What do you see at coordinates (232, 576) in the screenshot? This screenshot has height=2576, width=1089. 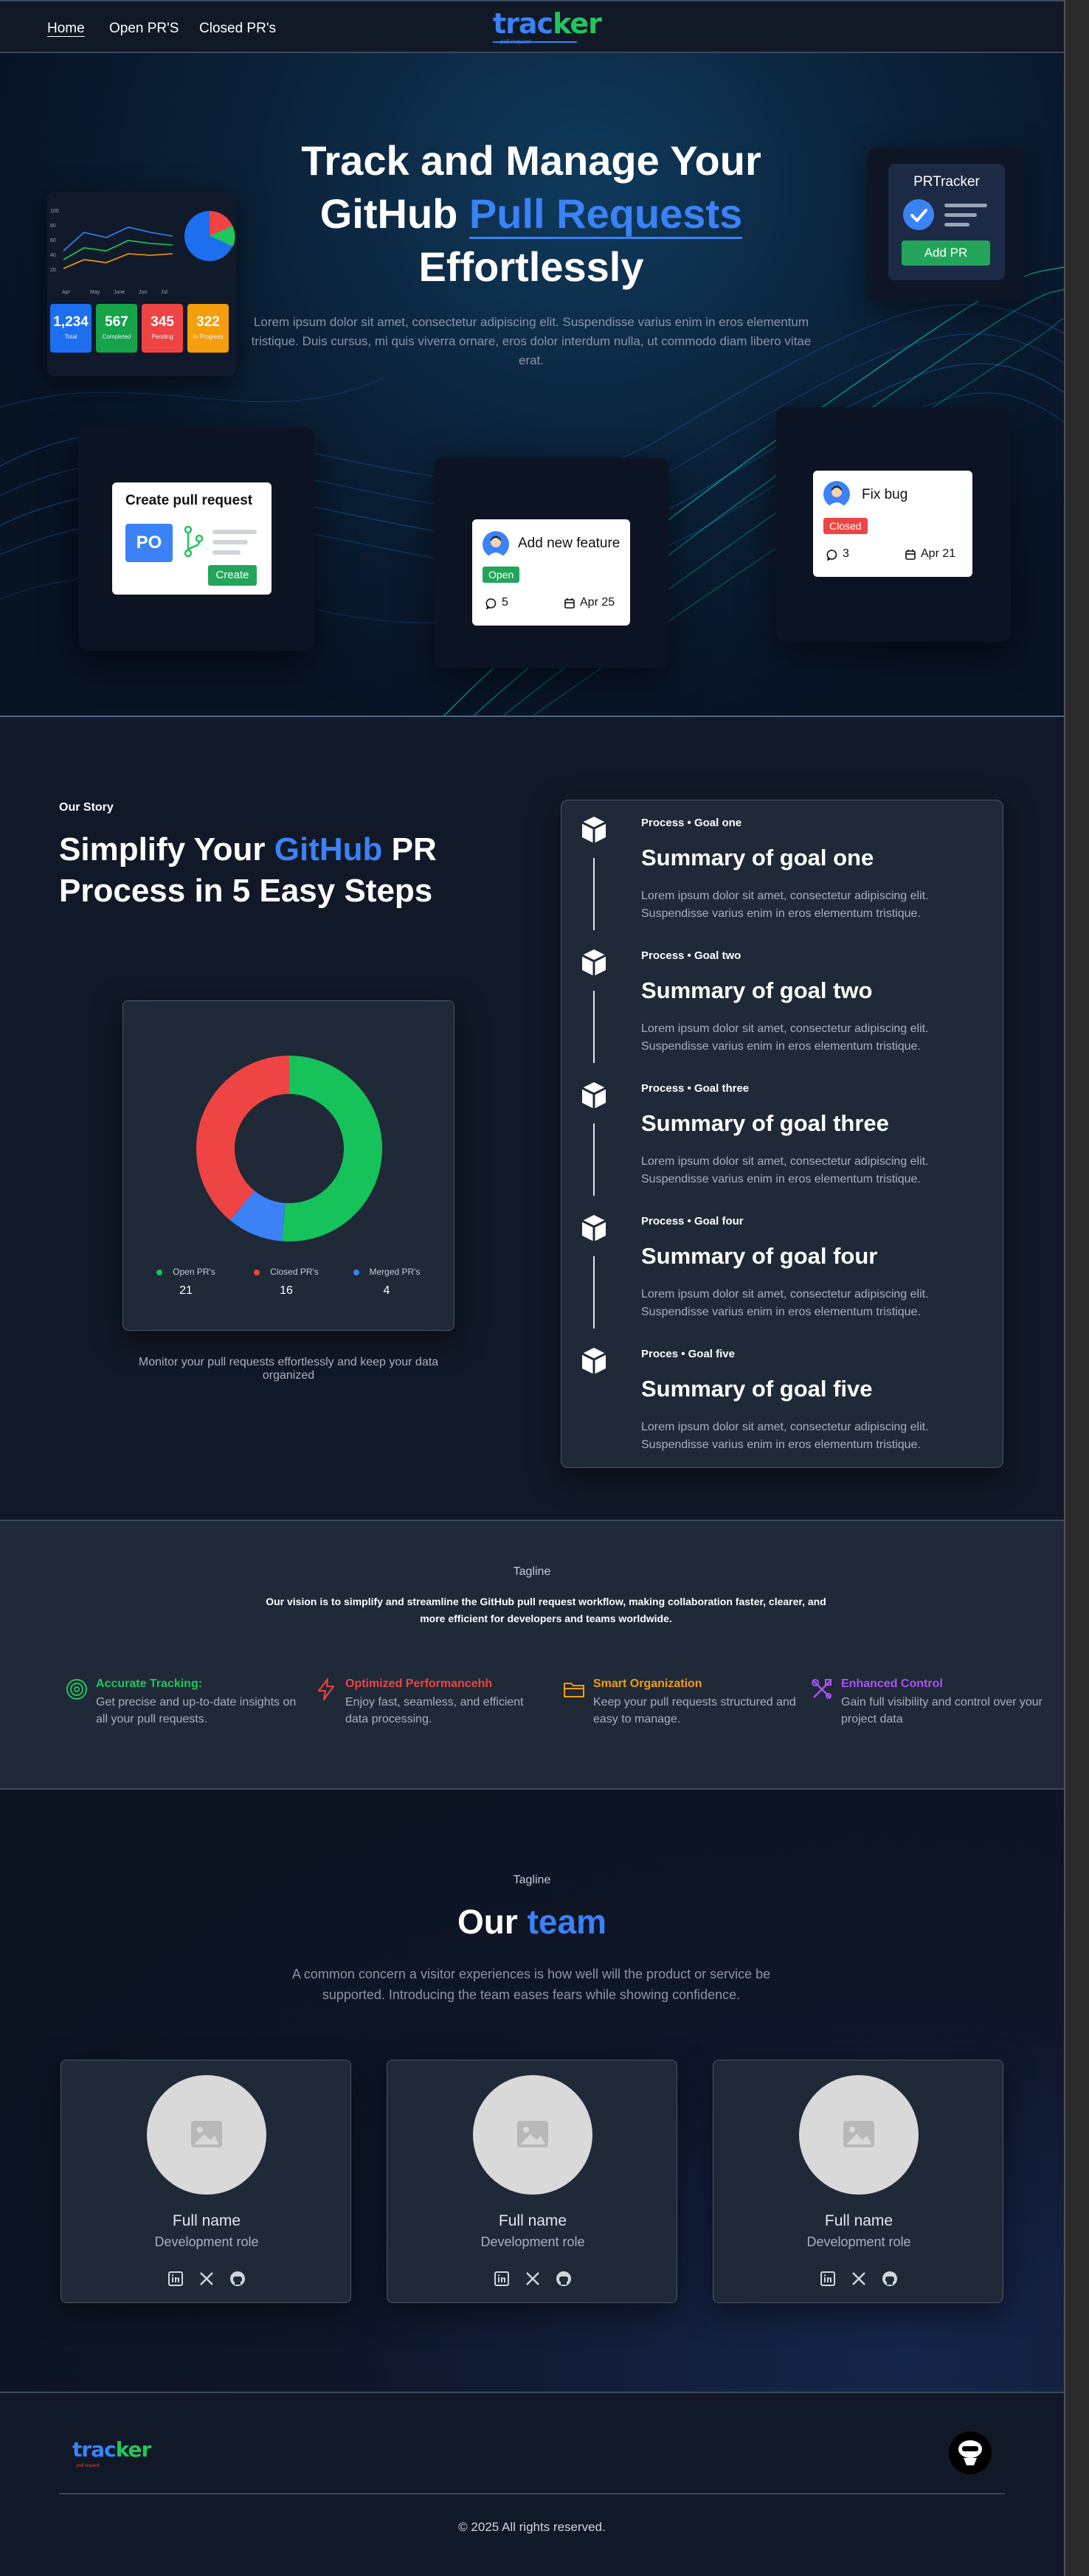 I see `create-button: Create` at bounding box center [232, 576].